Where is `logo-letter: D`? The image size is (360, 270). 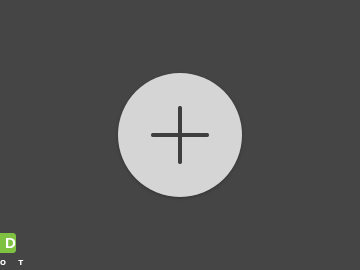 logo-letter: D is located at coordinates (10, 243).